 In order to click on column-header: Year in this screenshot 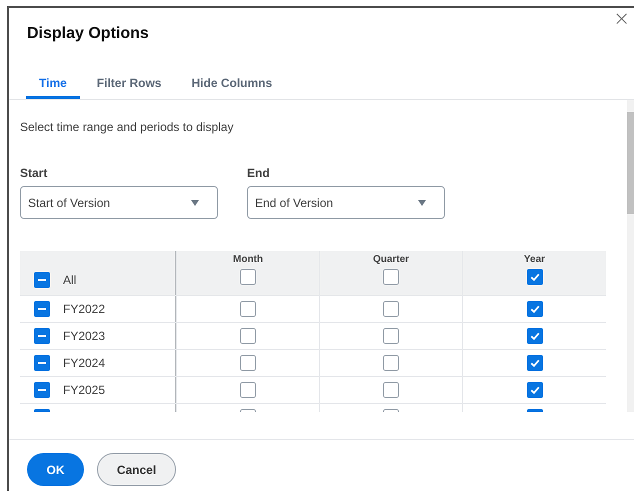, I will do `click(535, 259)`.